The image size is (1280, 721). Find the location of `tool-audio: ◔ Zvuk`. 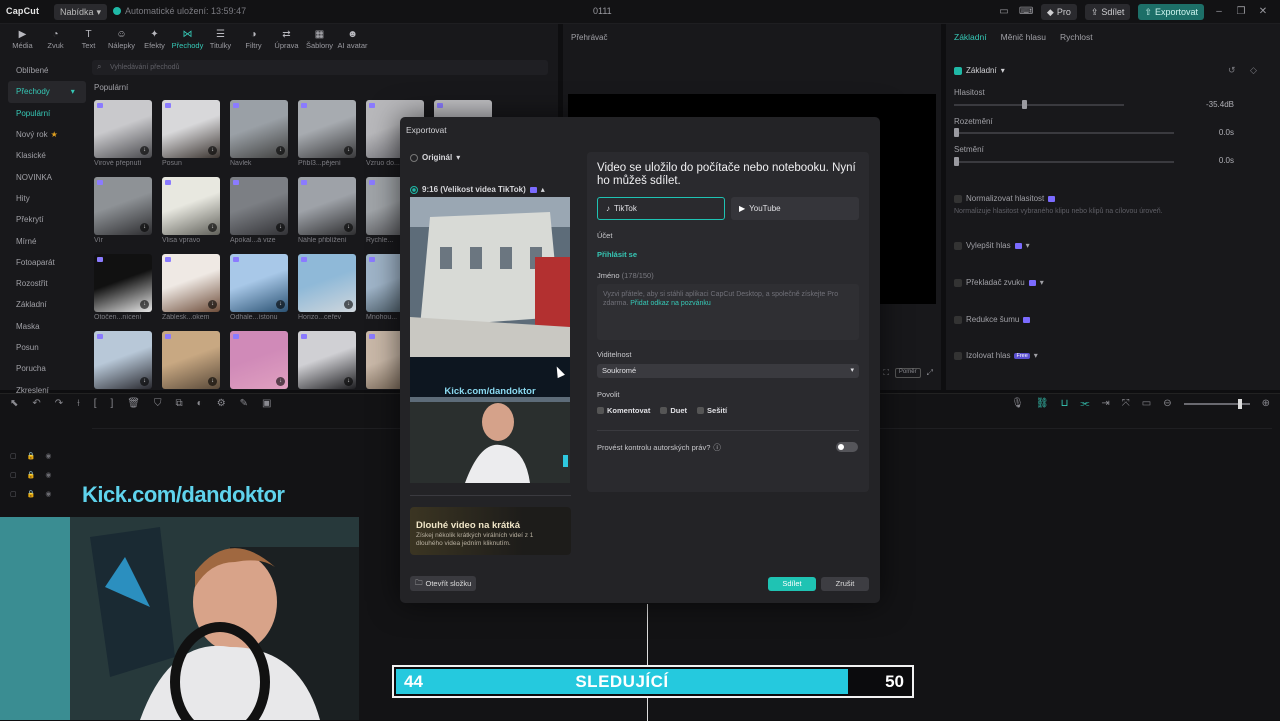

tool-audio: ◔ Zvuk is located at coordinates (55, 41).